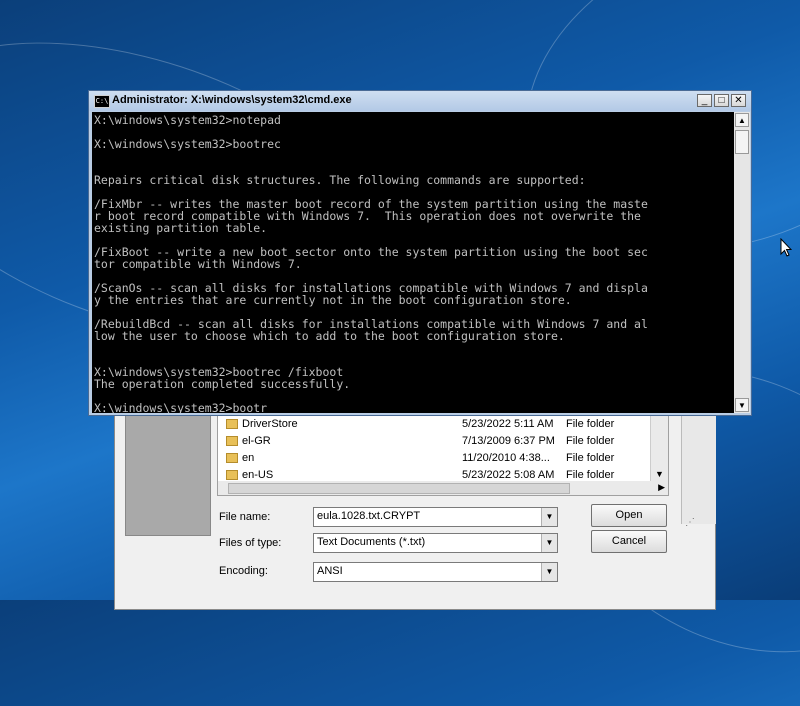 Image resolution: width=800 pixels, height=706 pixels. I want to click on cancel-button: Cancel, so click(629, 541).